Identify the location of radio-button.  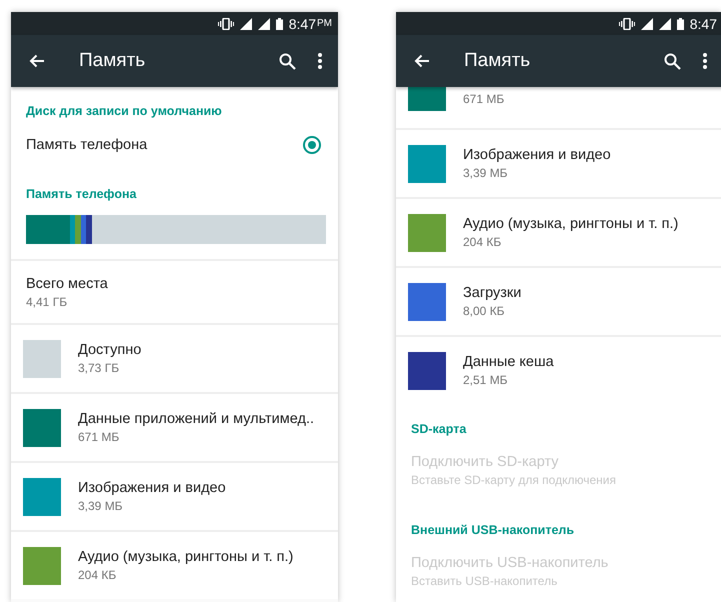
(312, 145).